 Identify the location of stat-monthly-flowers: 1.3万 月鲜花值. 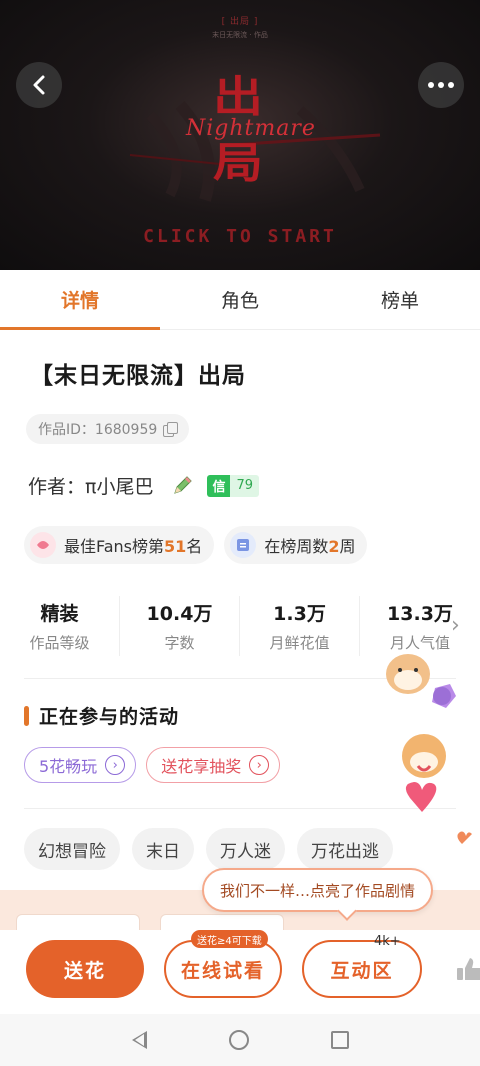
(300, 626).